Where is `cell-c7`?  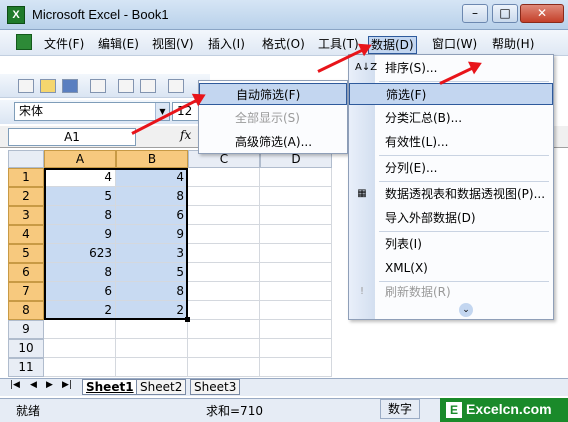 cell-c7 is located at coordinates (224, 291).